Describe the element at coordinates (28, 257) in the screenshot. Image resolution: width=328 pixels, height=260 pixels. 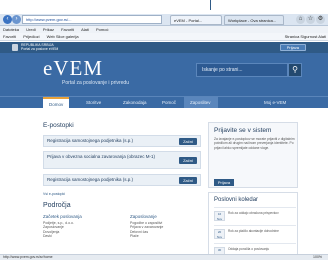
I see `status-url: http://www.pvem.gov.rs/sr/home` at that location.